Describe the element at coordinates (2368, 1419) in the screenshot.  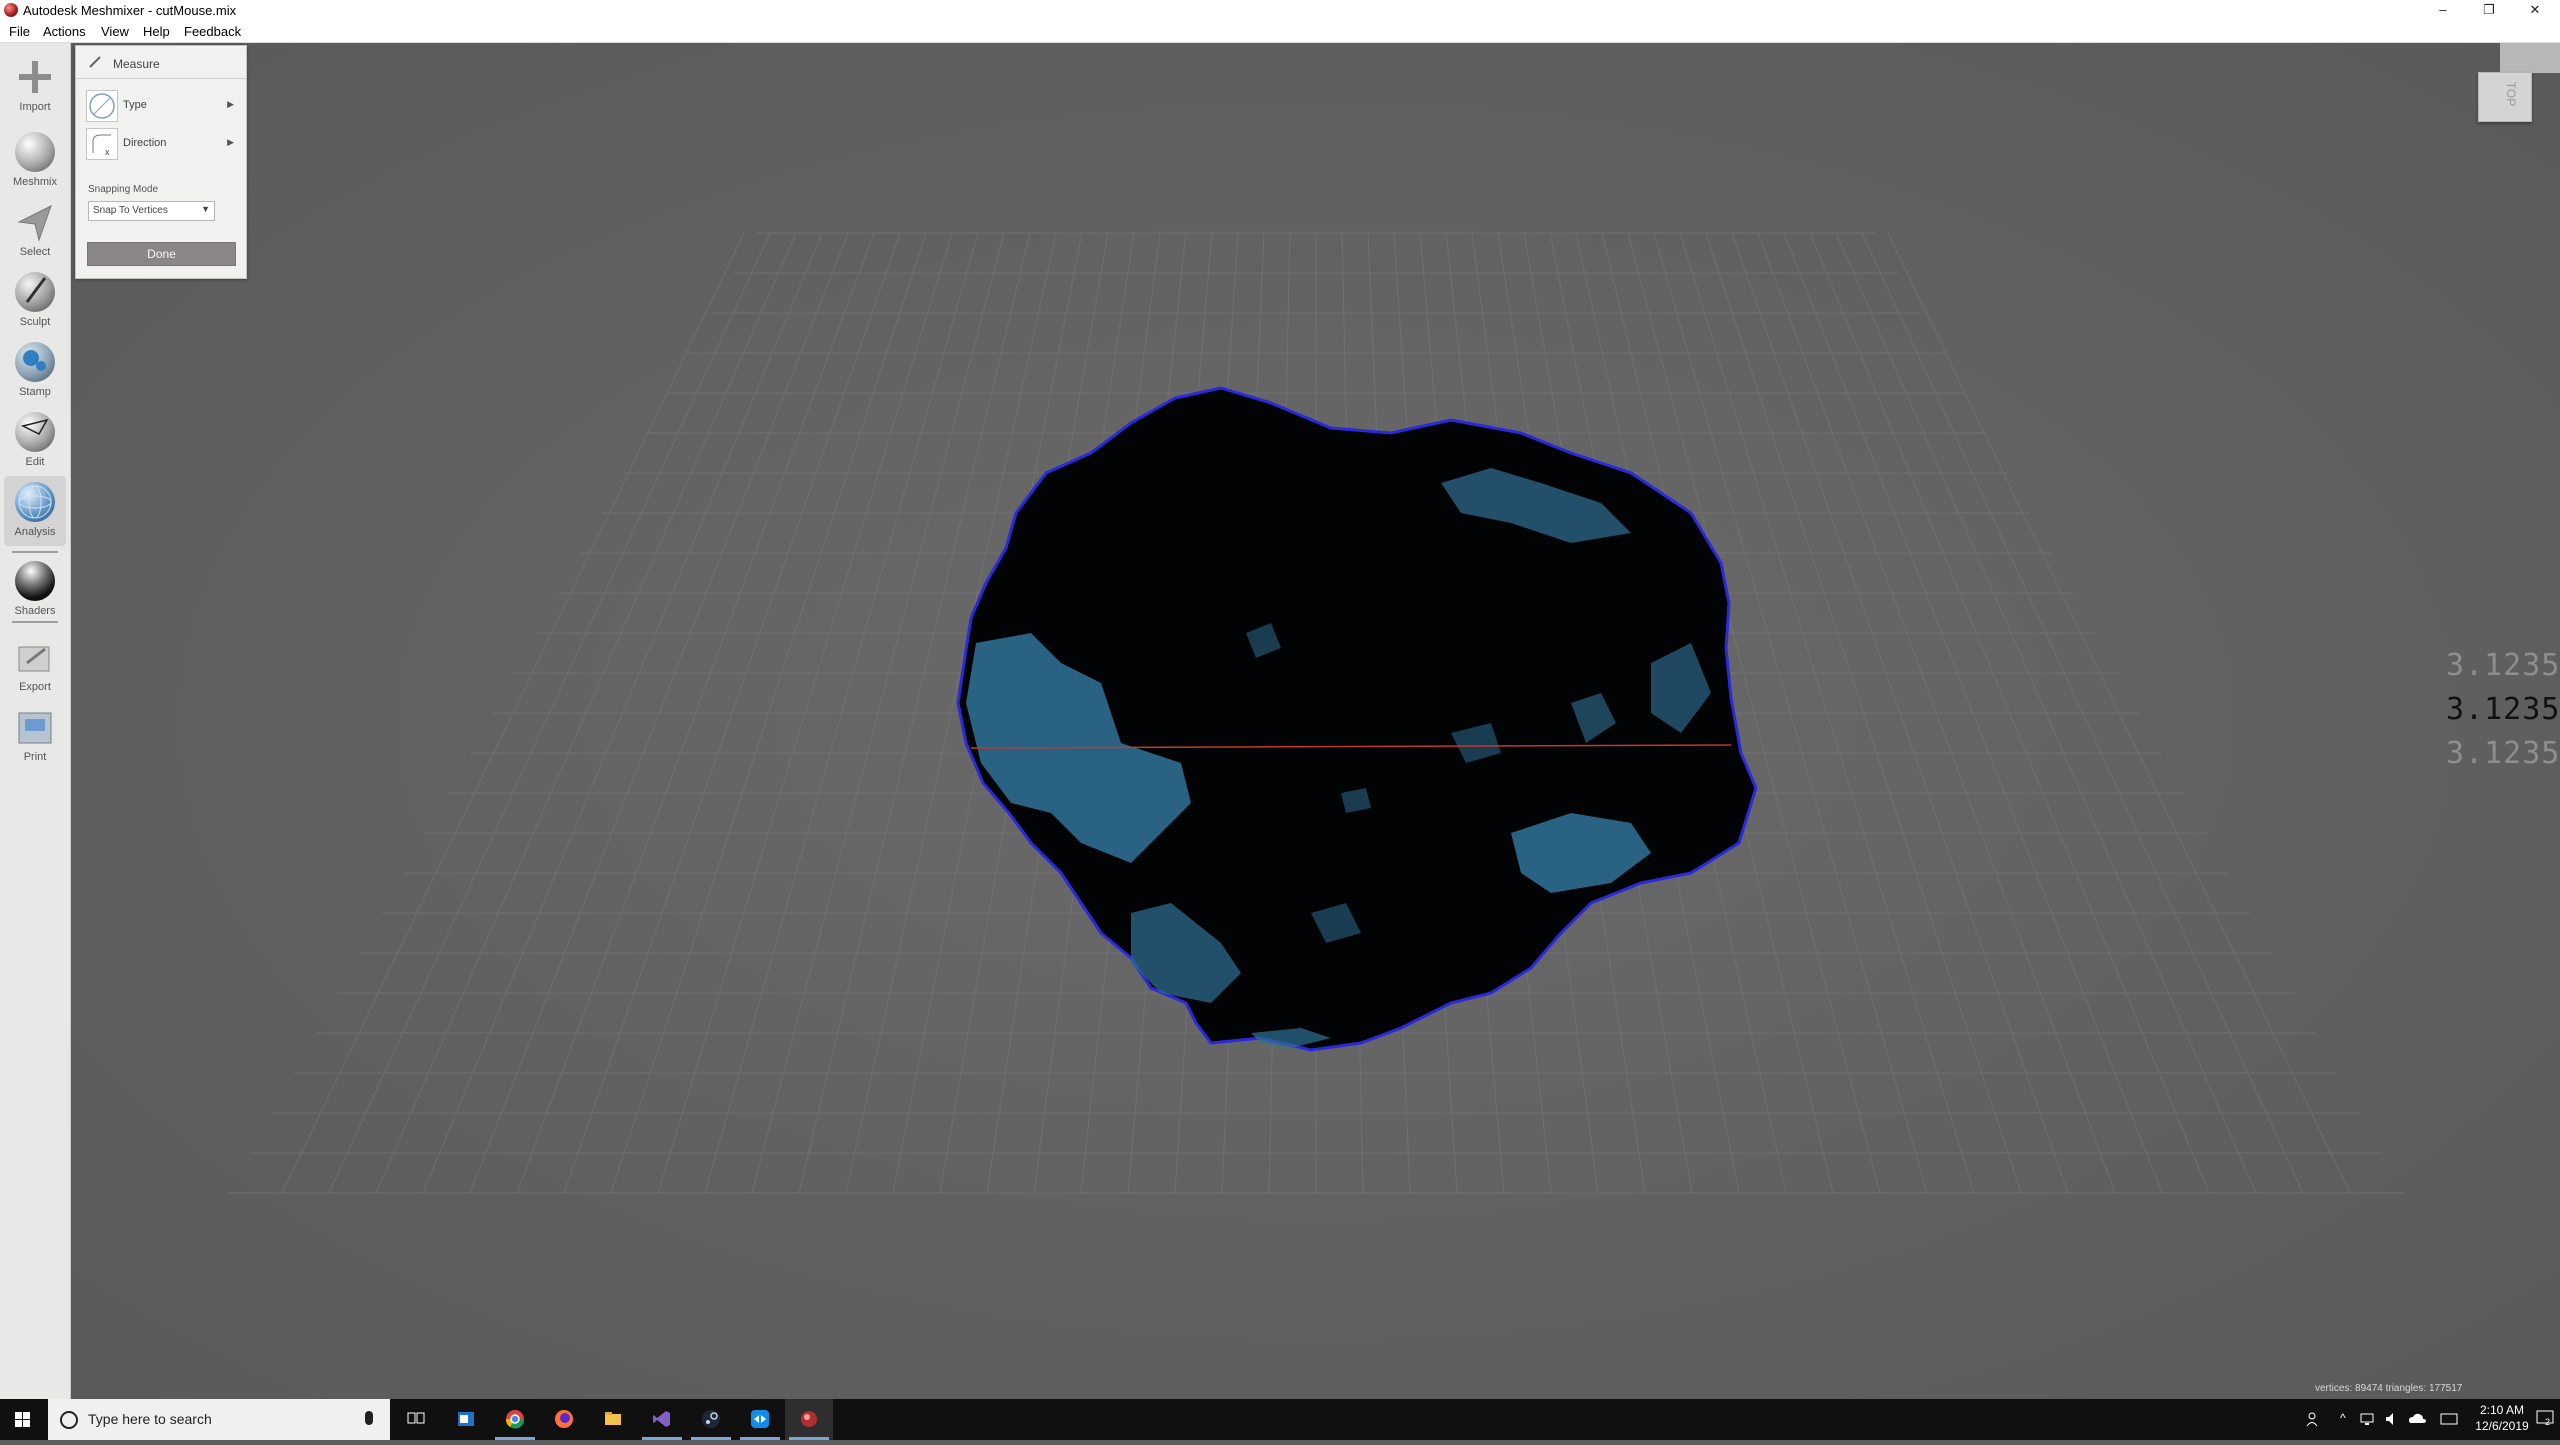
I see `network-icon` at that location.